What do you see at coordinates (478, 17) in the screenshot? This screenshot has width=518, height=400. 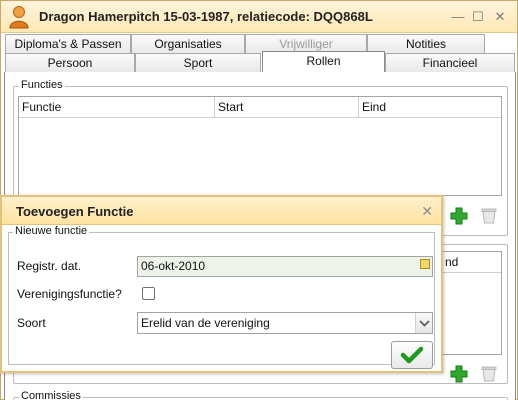 I see `maximize-button: ☐` at bounding box center [478, 17].